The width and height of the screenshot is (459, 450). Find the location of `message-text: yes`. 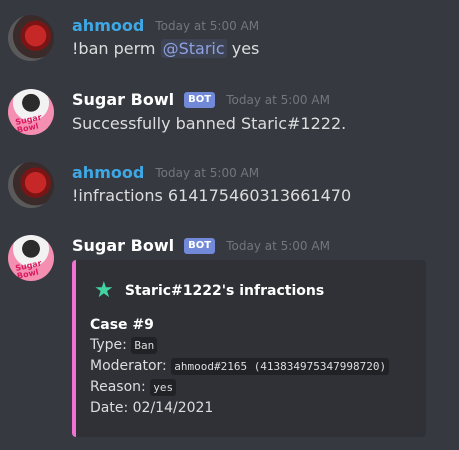

message-text: yes is located at coordinates (245, 48).